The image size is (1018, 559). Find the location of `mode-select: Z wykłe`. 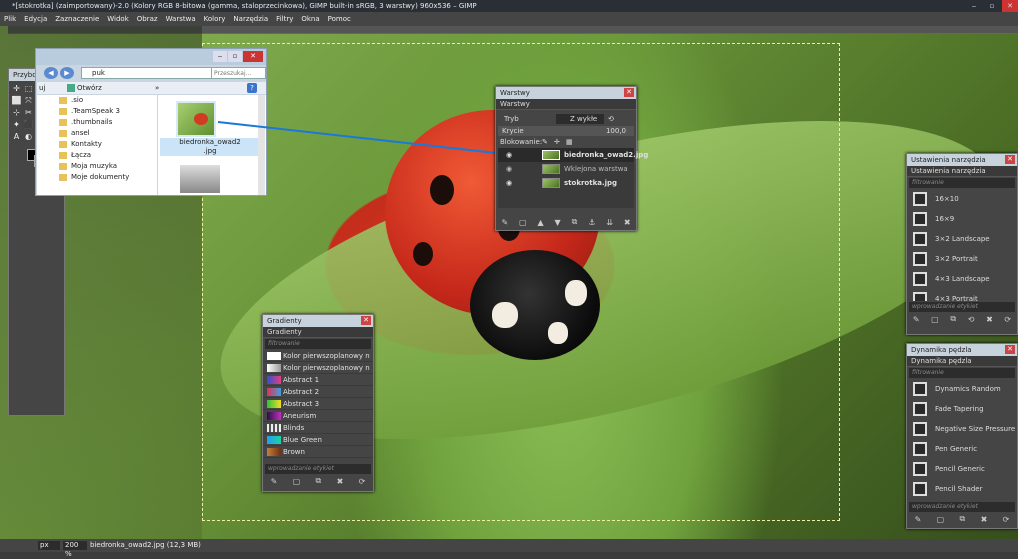

mode-select: Z wykłe is located at coordinates (580, 119).